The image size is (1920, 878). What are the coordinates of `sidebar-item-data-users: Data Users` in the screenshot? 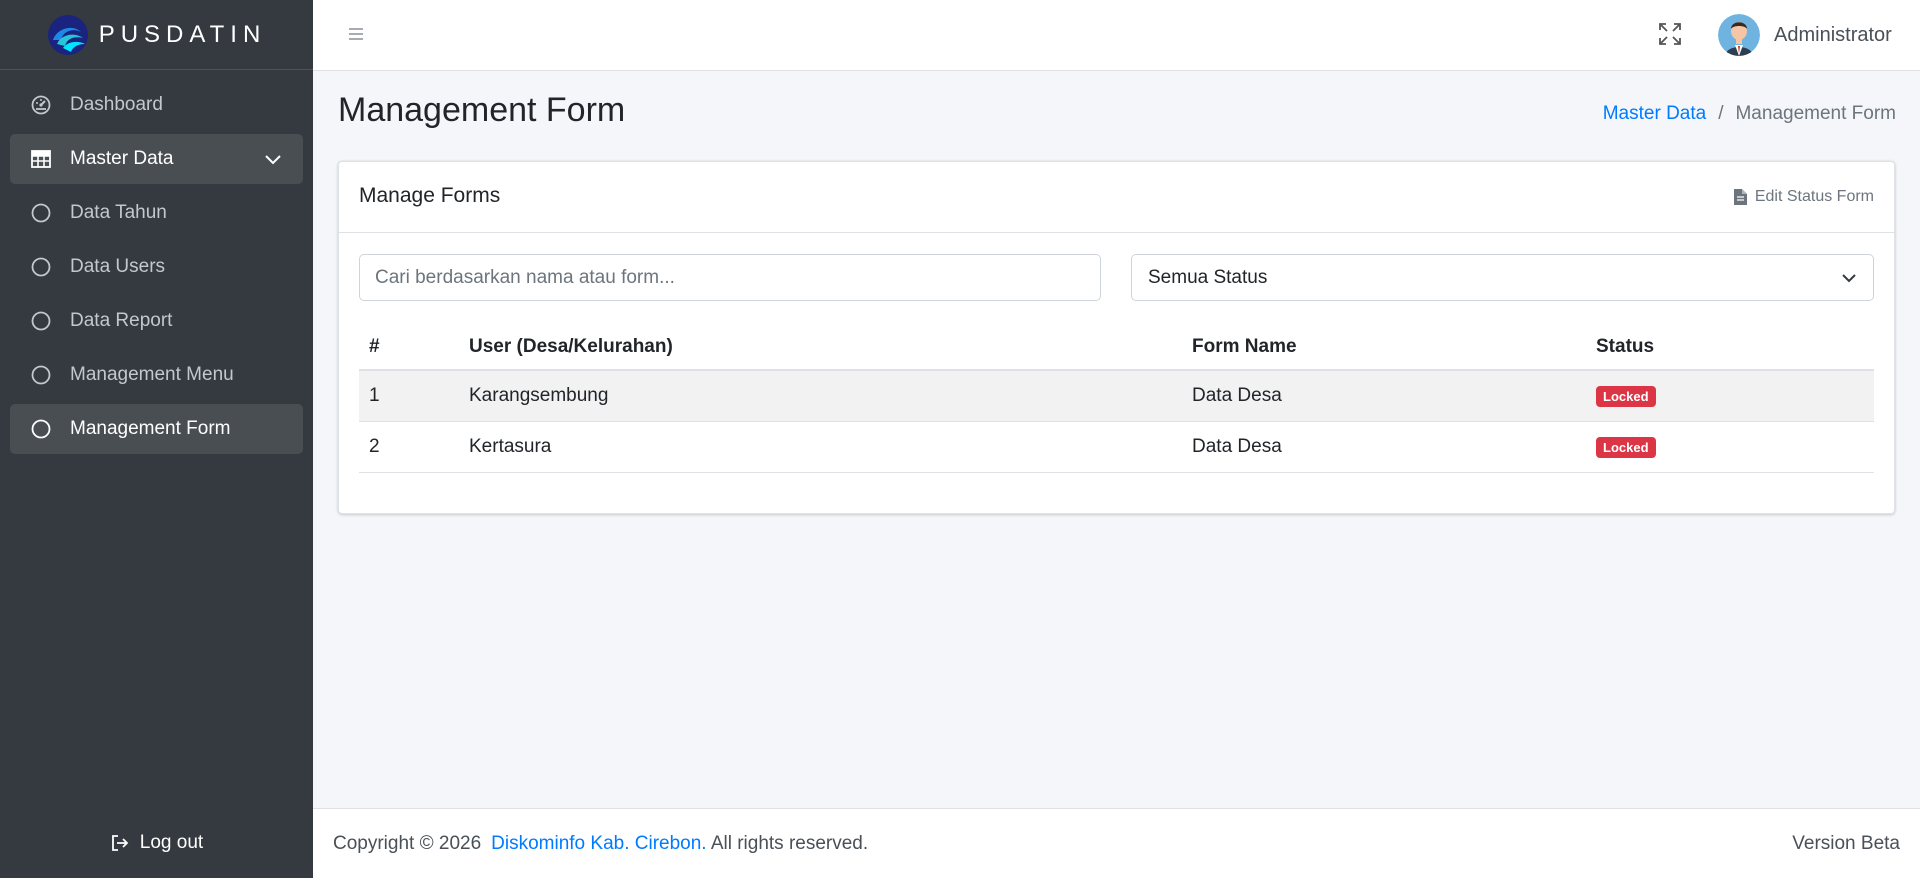 It's located at (156, 267).